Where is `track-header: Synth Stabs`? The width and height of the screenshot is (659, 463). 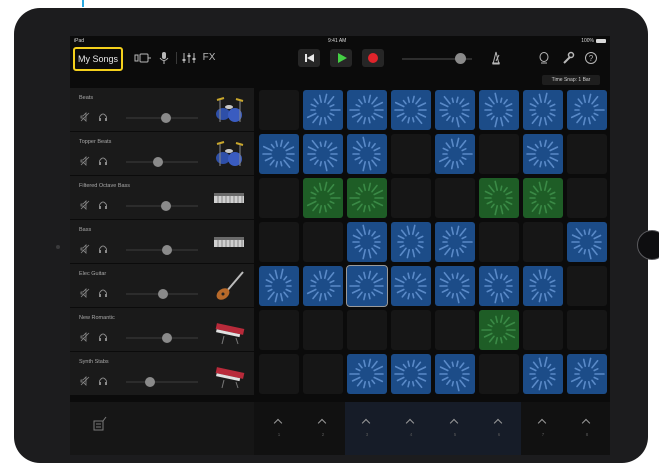
track-header: Synth Stabs is located at coordinates (162, 374).